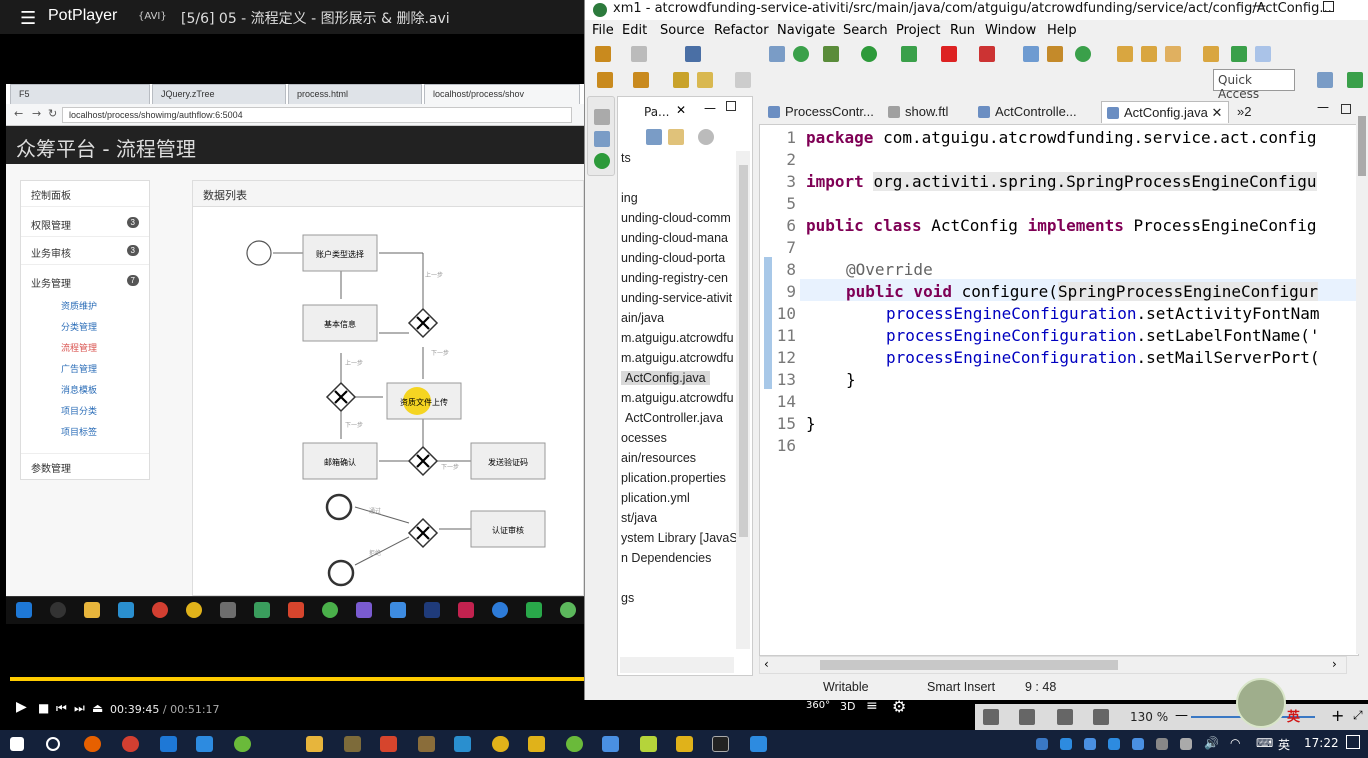 This screenshot has width=1368, height=758. Describe the element at coordinates (801, 54) in the screenshot. I see `sync-icon` at that location.